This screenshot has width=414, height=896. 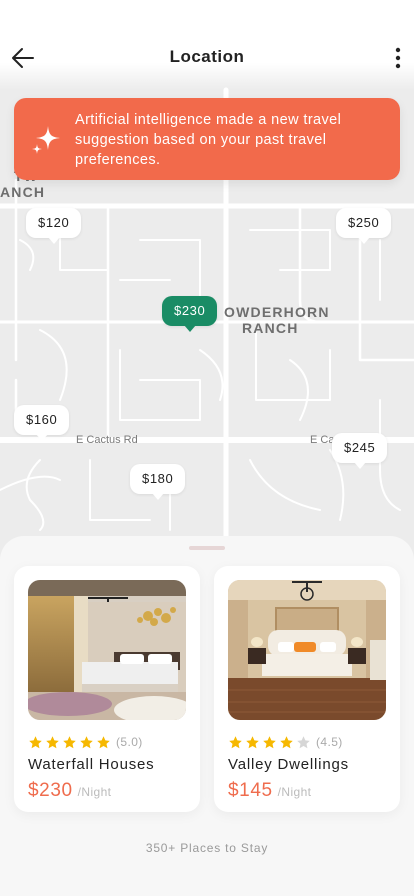 I want to click on price-pin: $245, so click(x=360, y=451).